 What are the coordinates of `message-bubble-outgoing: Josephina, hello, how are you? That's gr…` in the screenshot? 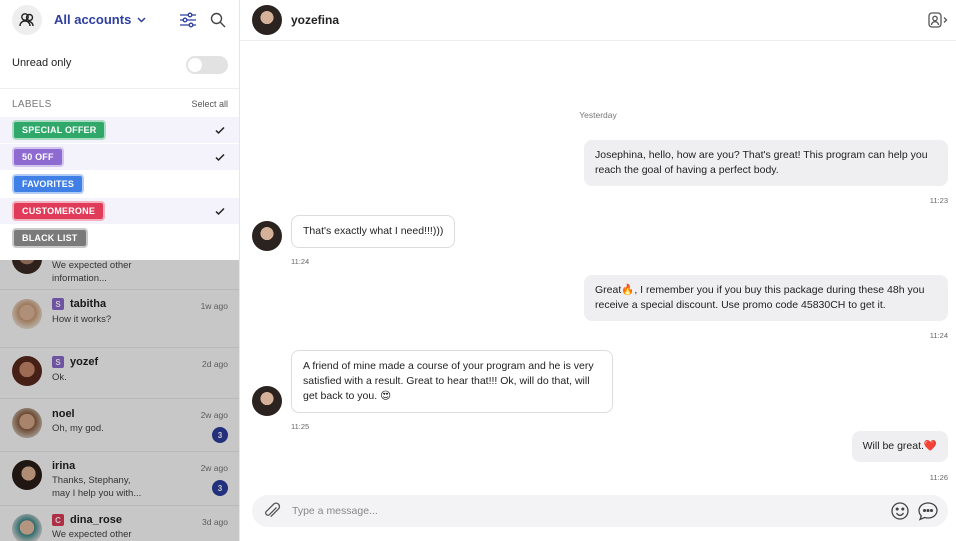 It's located at (766, 163).